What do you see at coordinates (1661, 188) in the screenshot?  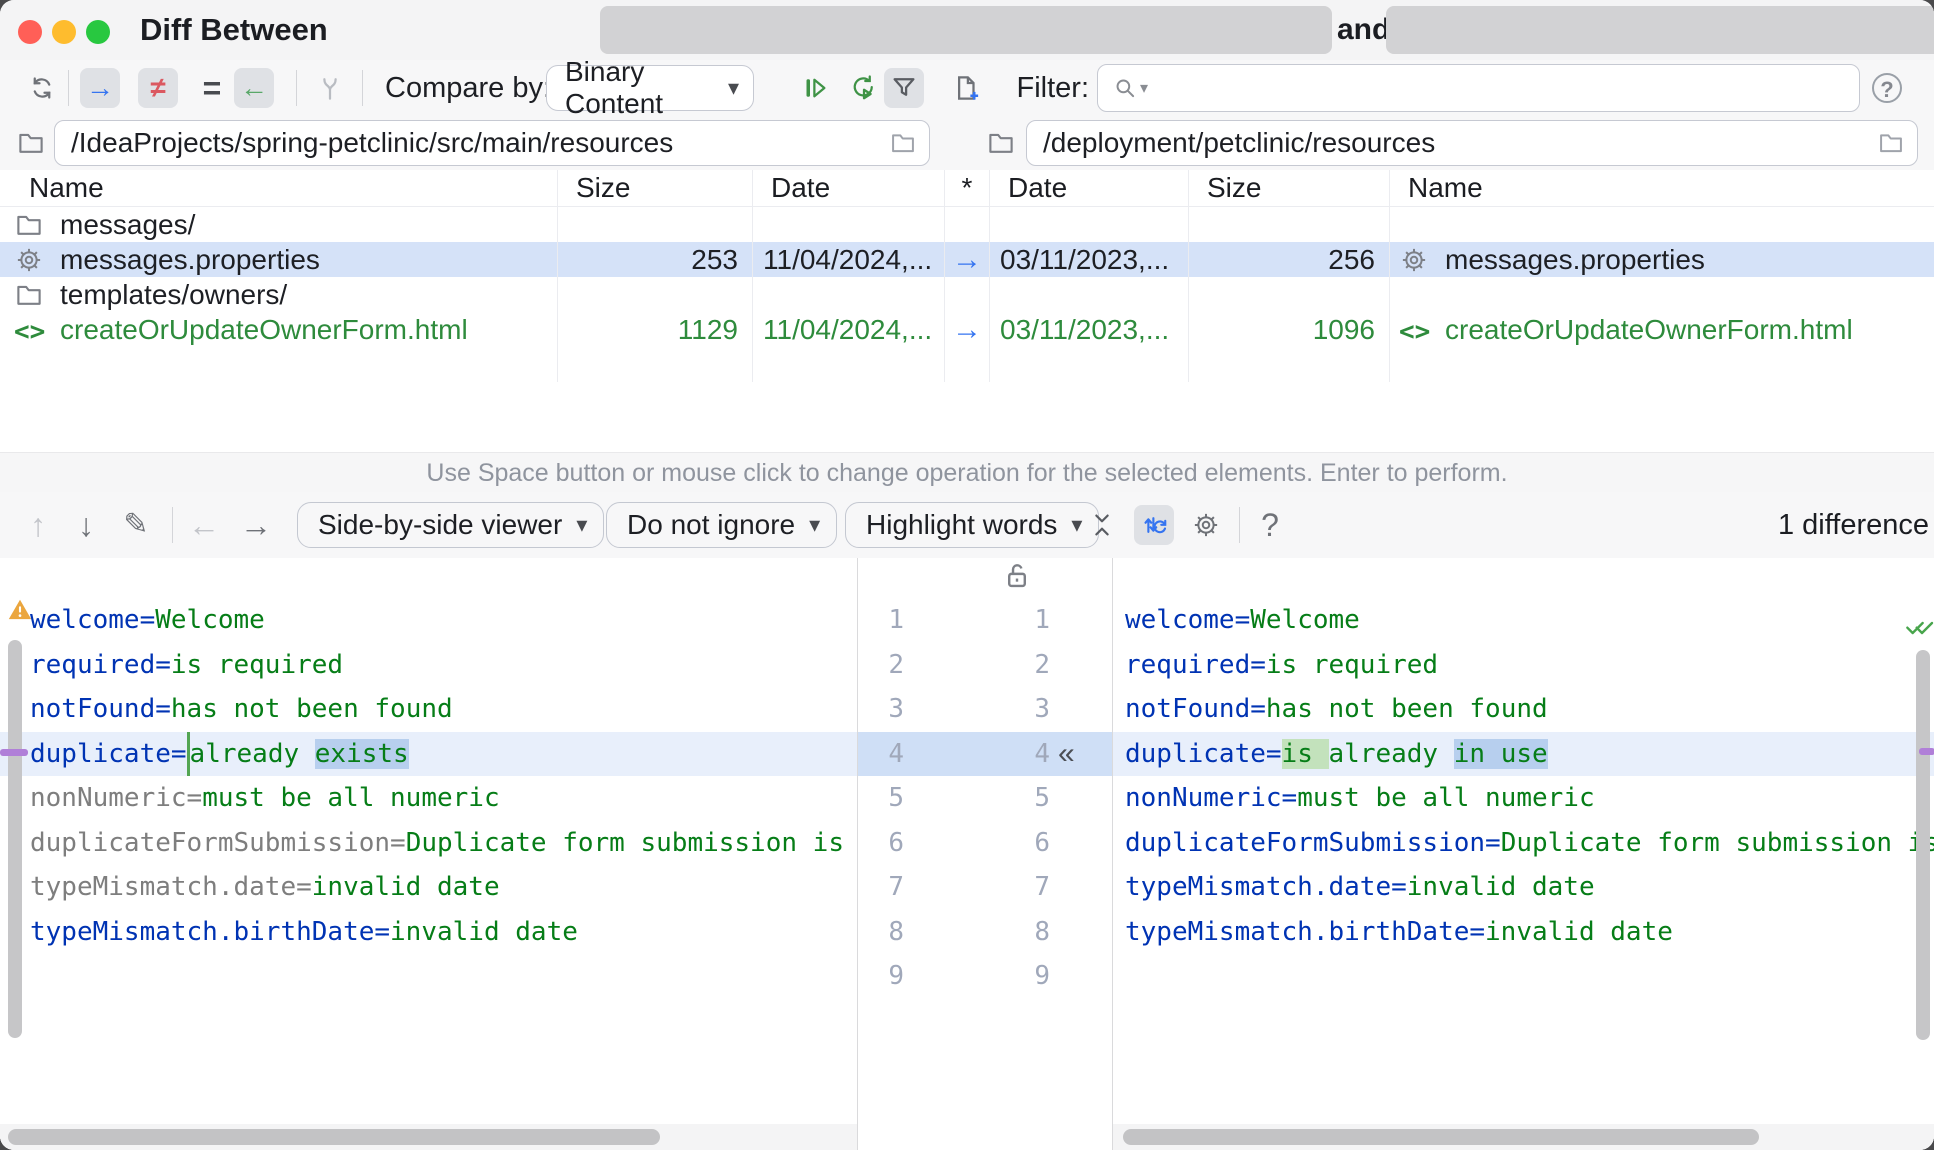 I see `header-name-right: Name` at bounding box center [1661, 188].